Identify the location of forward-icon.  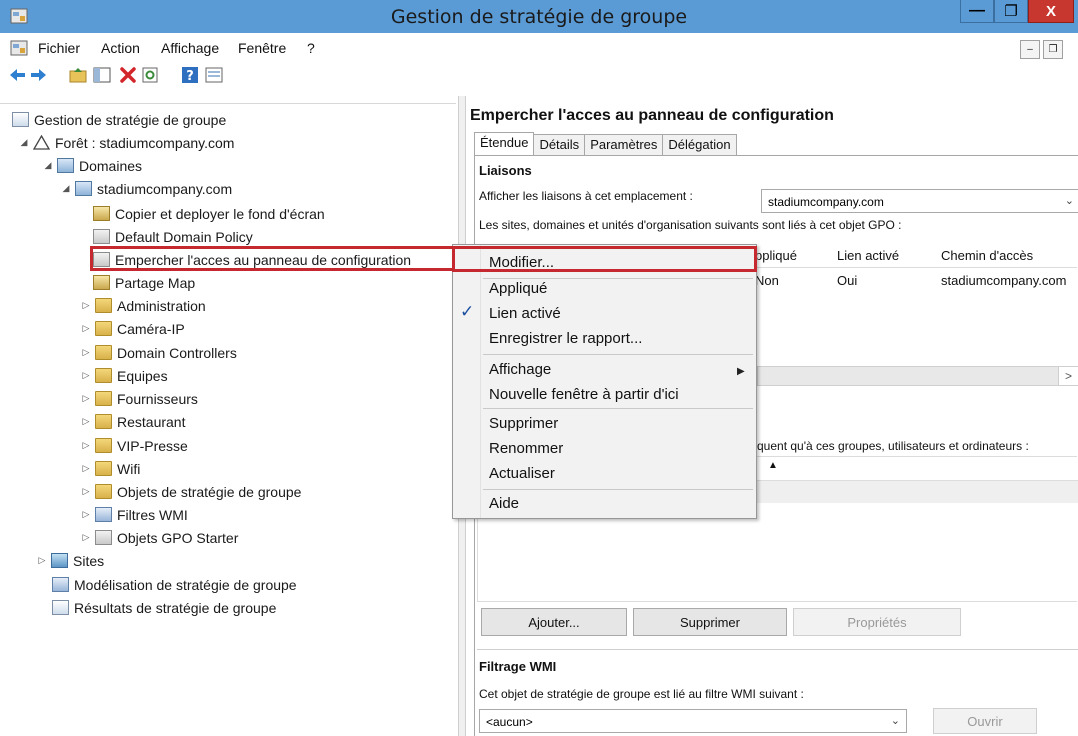
(38, 75).